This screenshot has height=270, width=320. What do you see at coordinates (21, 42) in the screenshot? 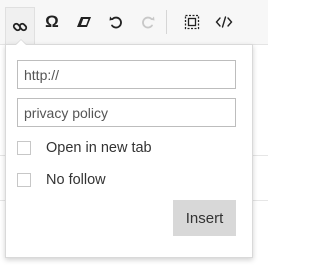
I see `popup-arrow-inner` at bounding box center [21, 42].